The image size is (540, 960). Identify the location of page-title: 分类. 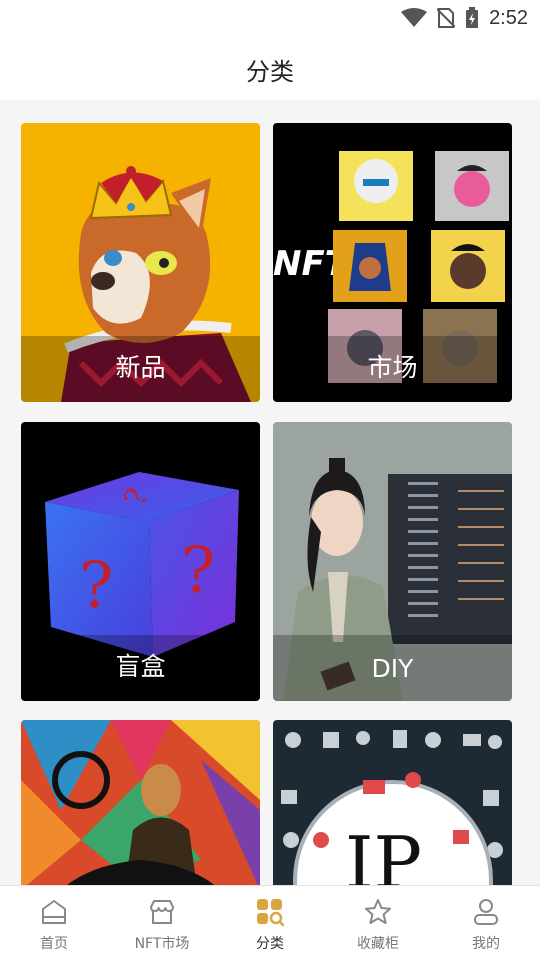
(270, 72).